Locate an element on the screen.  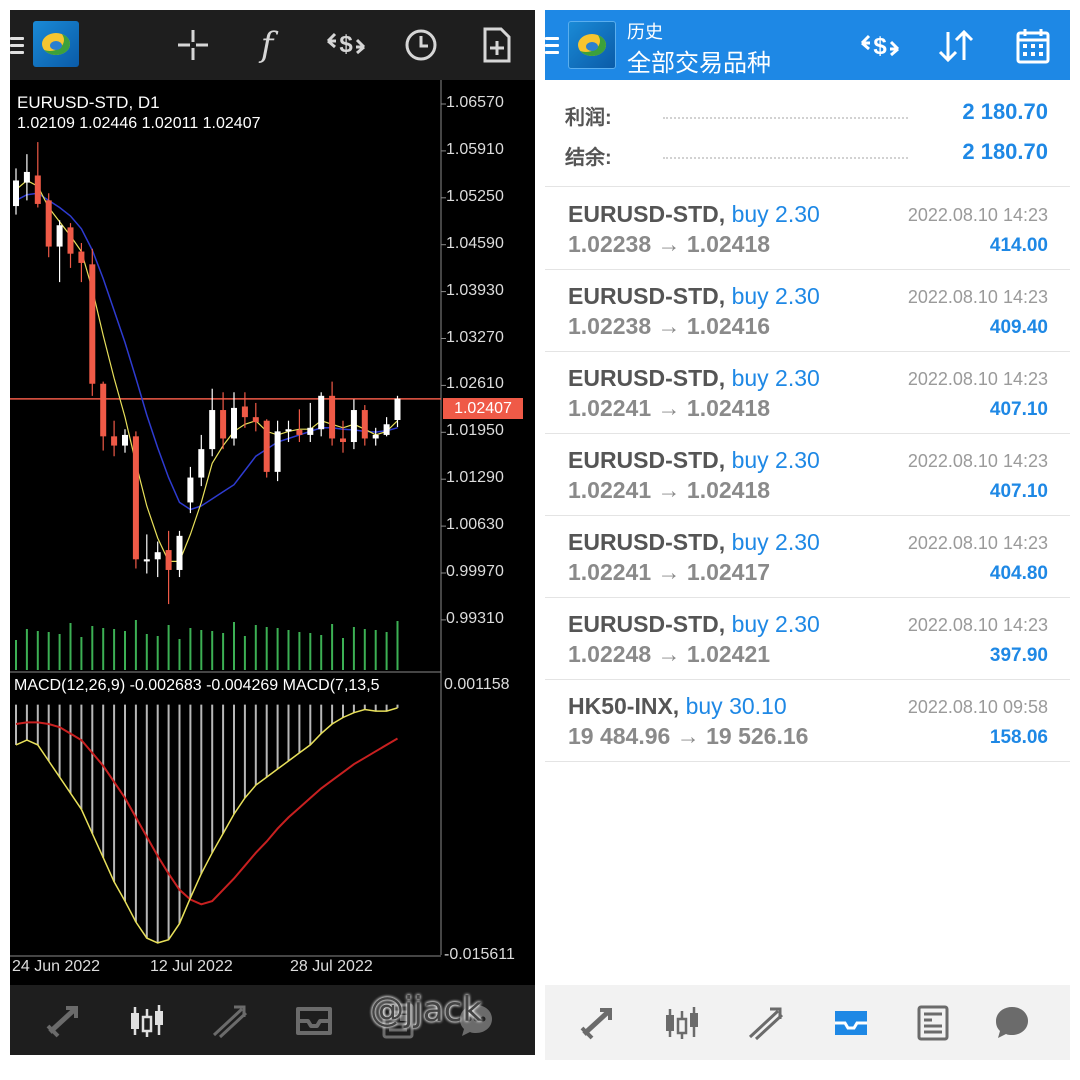
trade-profit: 158.06 is located at coordinates (1018, 737).